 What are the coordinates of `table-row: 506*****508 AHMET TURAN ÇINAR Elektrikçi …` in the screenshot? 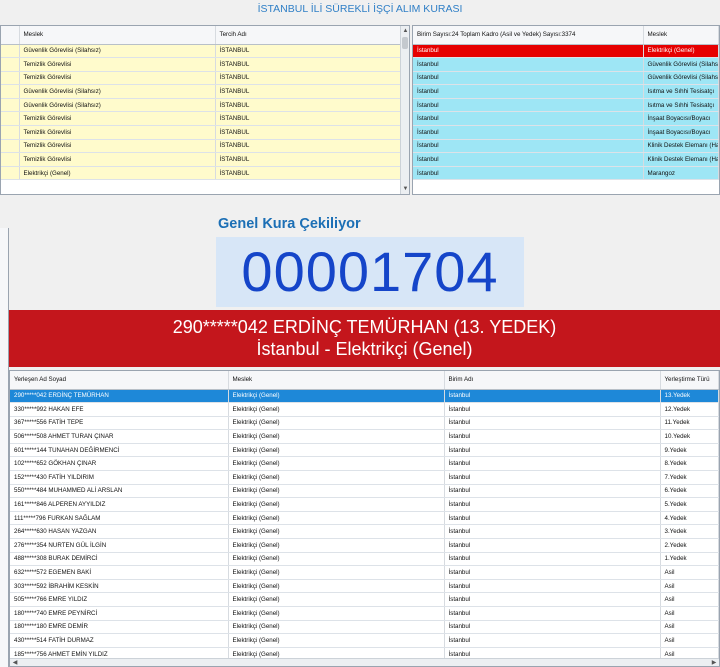 It's located at (364, 436).